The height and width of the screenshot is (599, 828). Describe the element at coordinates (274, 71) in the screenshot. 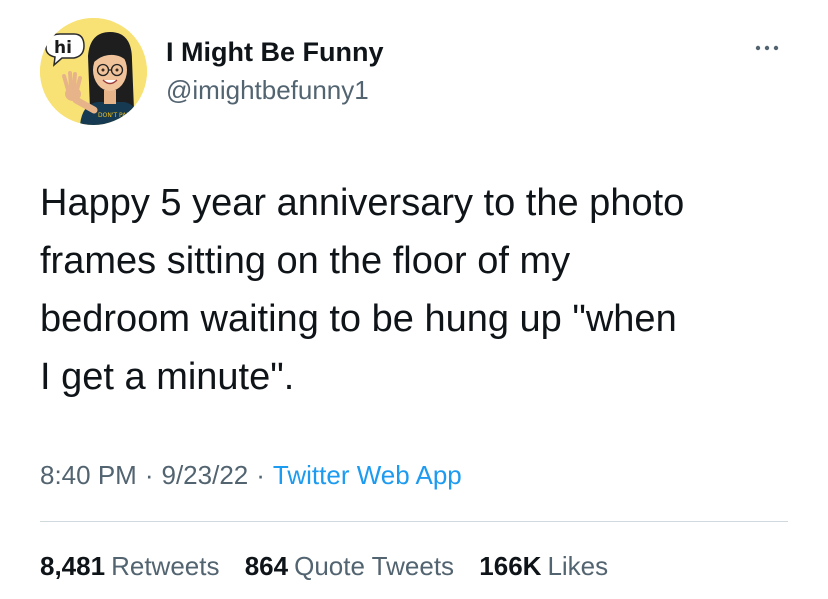

I see `author-info: I Might Be Funny @imightbefunny1` at that location.